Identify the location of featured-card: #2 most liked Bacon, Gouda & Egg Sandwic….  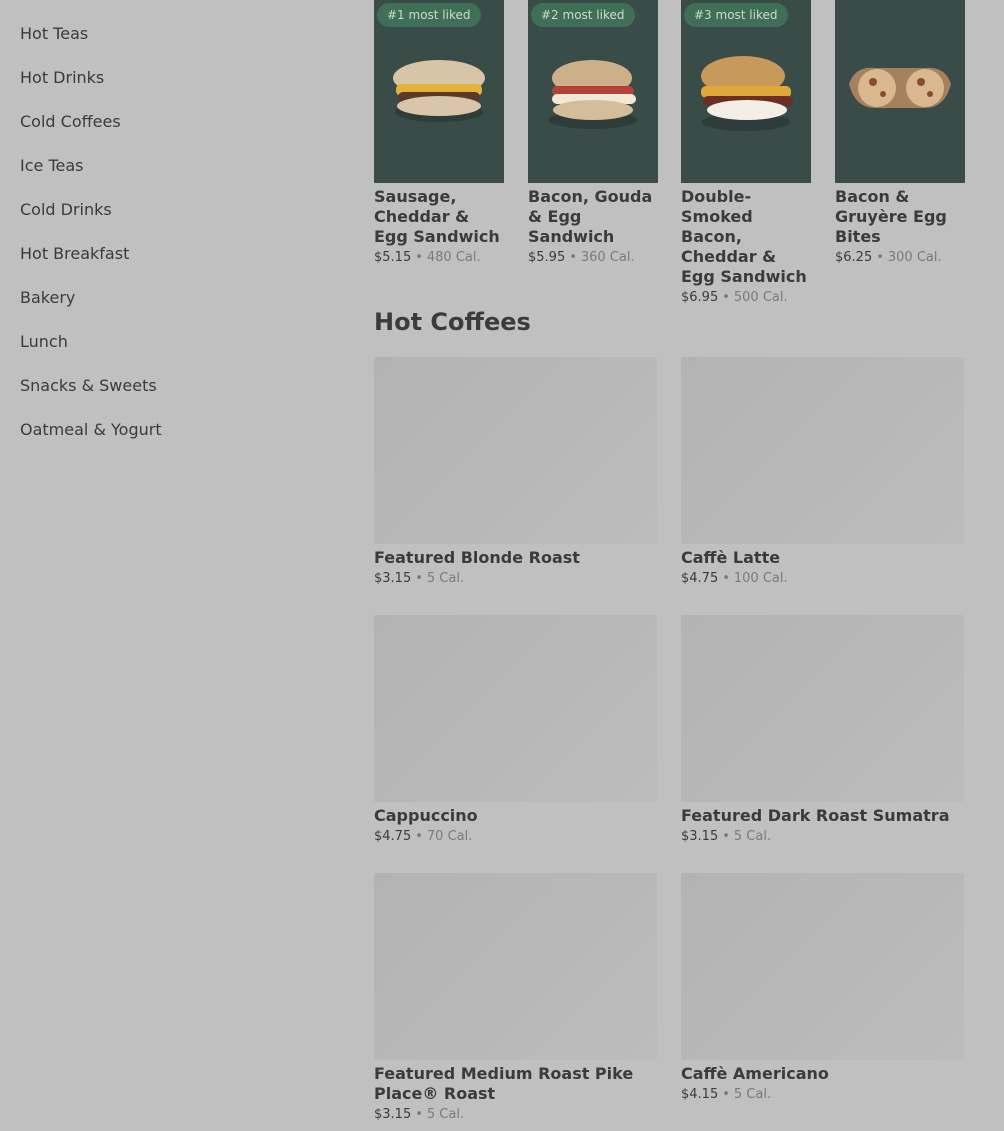
(593, 132).